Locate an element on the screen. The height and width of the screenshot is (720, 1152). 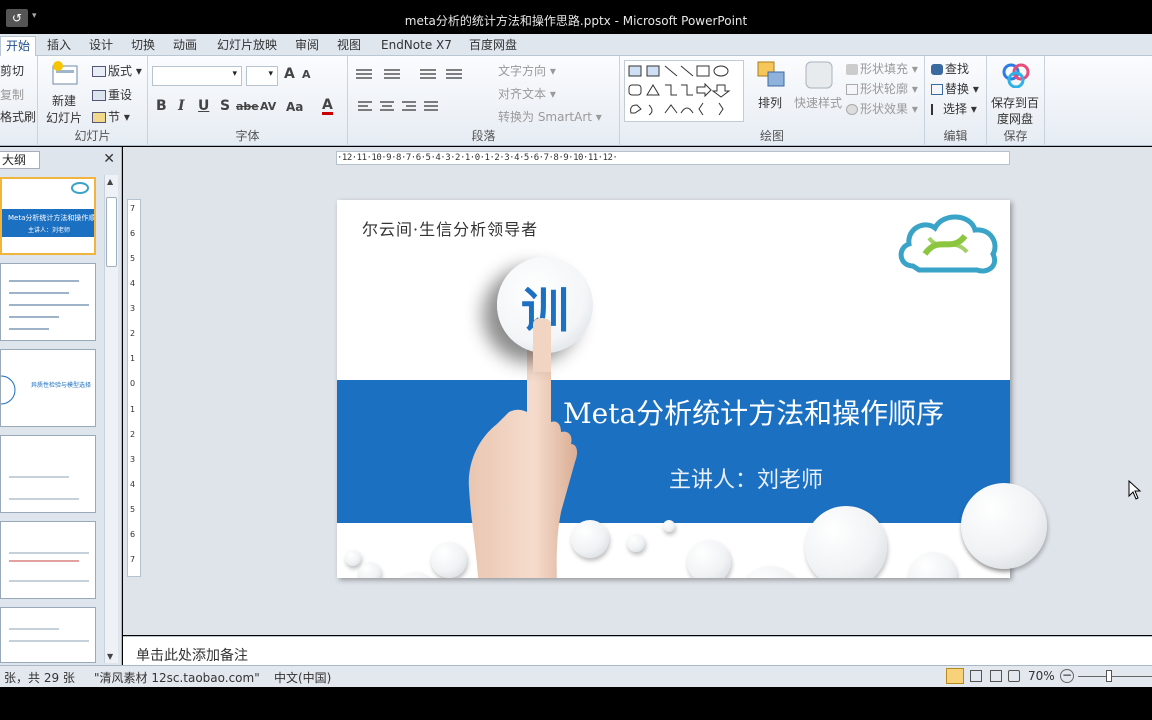
replace-button: 替换 ▾ is located at coordinates (955, 88).